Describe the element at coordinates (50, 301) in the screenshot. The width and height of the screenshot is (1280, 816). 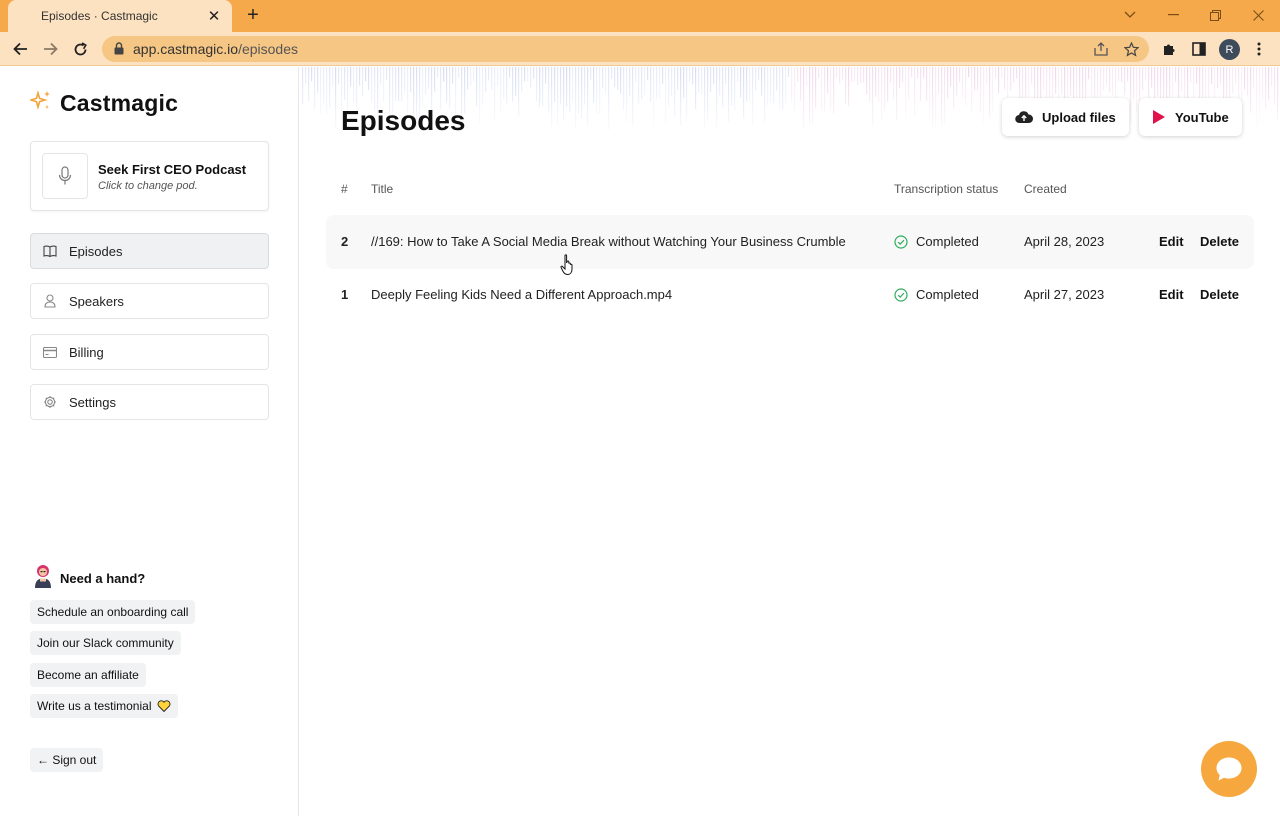
I see `user-icon` at that location.